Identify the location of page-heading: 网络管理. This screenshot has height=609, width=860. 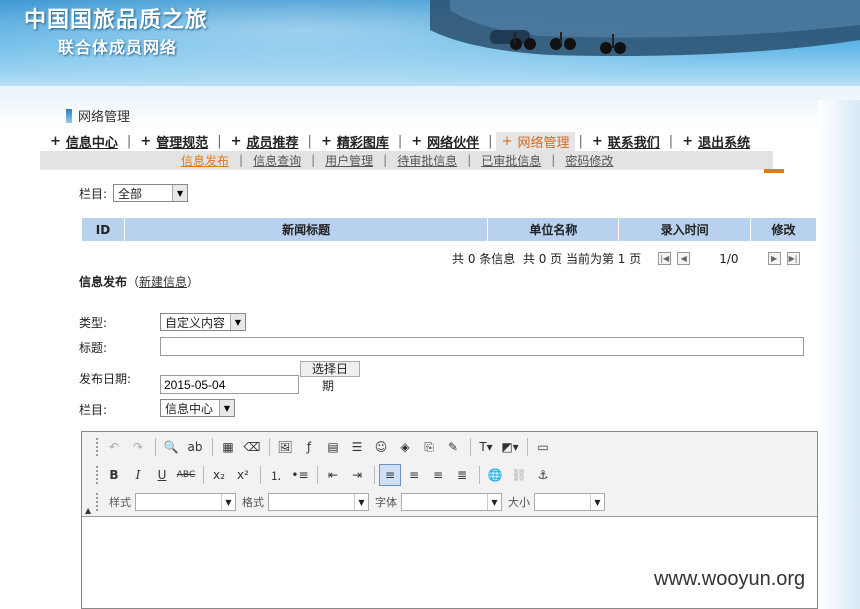
(98, 115).